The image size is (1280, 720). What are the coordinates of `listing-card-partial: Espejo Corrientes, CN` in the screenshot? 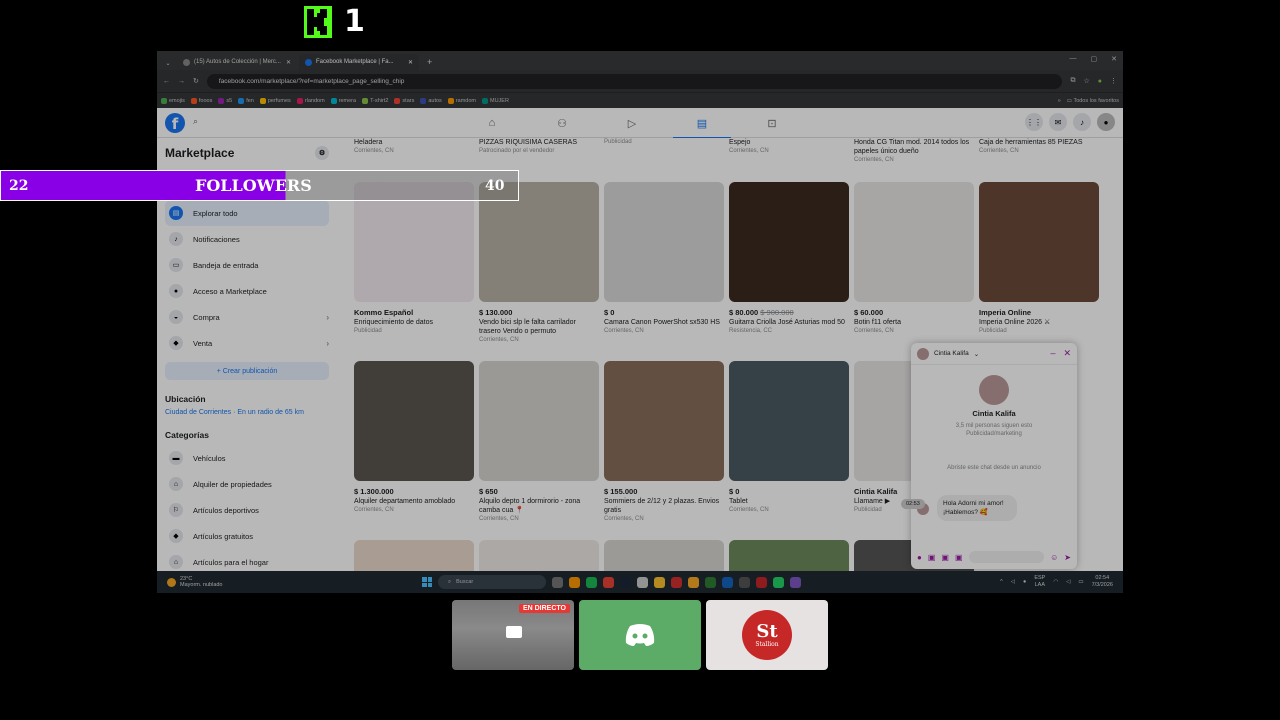 It's located at (789, 151).